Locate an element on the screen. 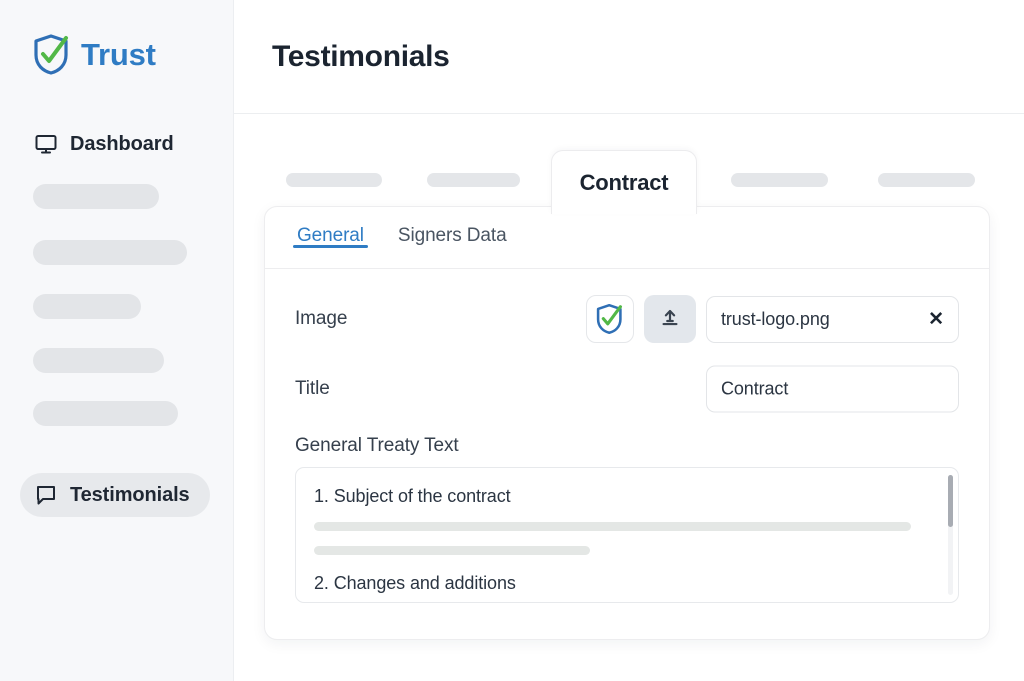  tab-contract: Contract is located at coordinates (624, 182).